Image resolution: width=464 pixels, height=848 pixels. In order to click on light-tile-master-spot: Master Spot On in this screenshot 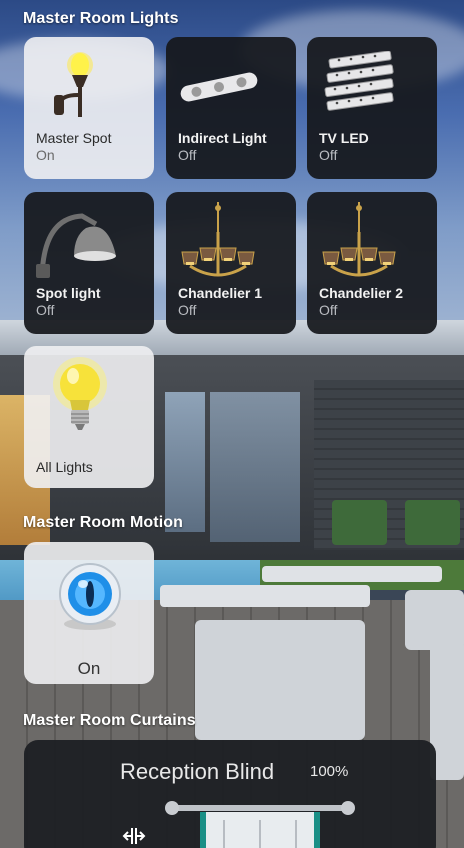, I will do `click(89, 108)`.